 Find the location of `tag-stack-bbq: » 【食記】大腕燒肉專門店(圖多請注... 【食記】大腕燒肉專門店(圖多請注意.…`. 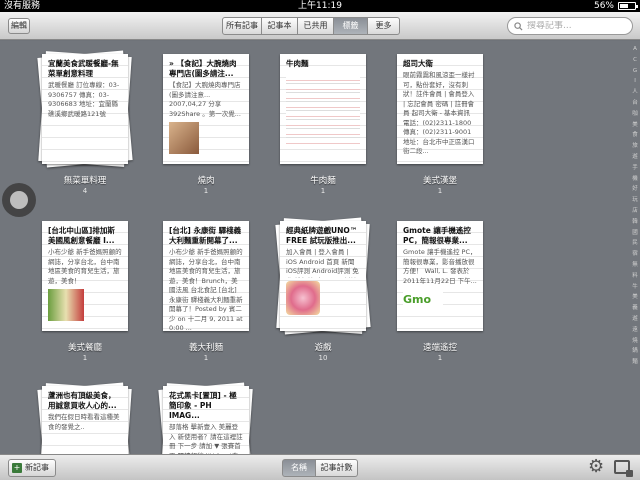

tag-stack-bbq: » 【食記】大腕燒肉專門店(圖多請注... 【食記】大腕燒肉專門店(圖多請注意.… is located at coordinates (206, 124).